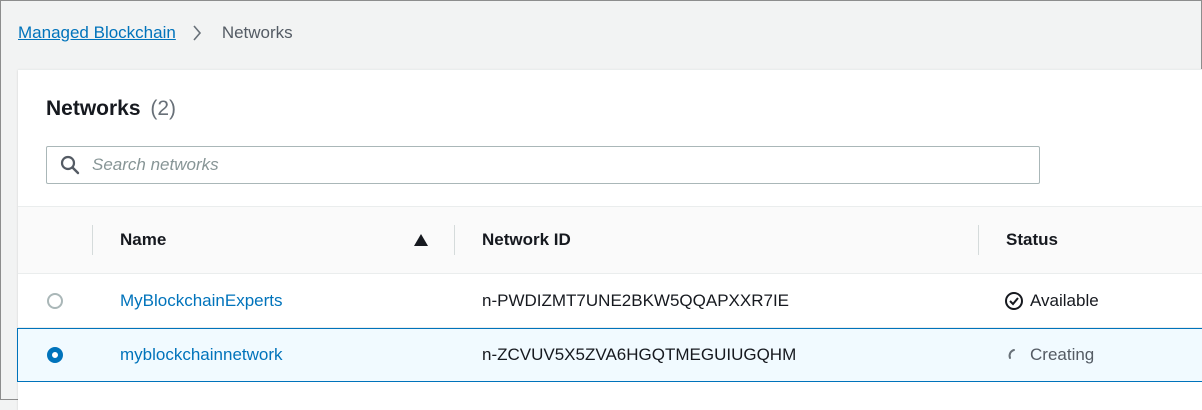 The image size is (1202, 410). I want to click on search-input, so click(564, 165).